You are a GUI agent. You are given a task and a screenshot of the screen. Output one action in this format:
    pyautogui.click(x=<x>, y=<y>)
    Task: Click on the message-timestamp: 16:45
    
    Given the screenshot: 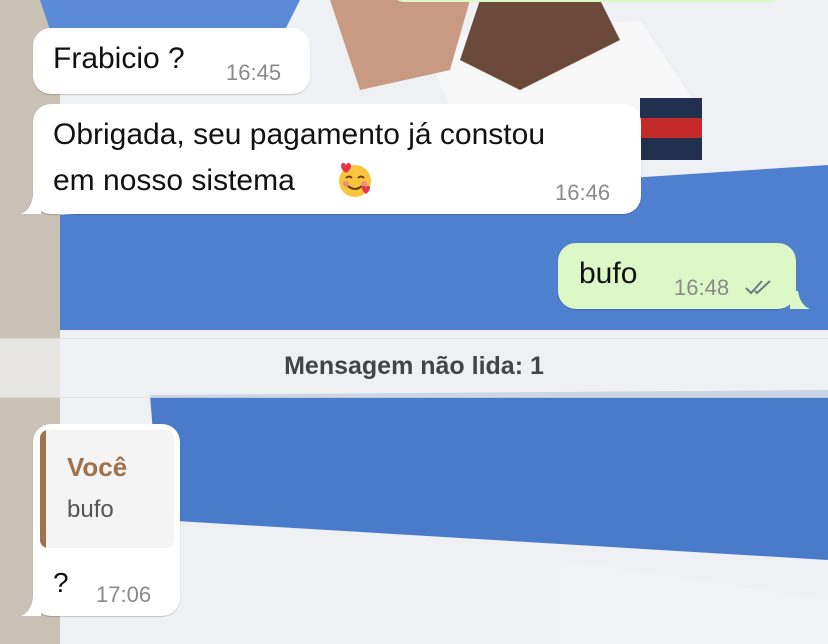 What is the action you would take?
    pyautogui.click(x=254, y=72)
    